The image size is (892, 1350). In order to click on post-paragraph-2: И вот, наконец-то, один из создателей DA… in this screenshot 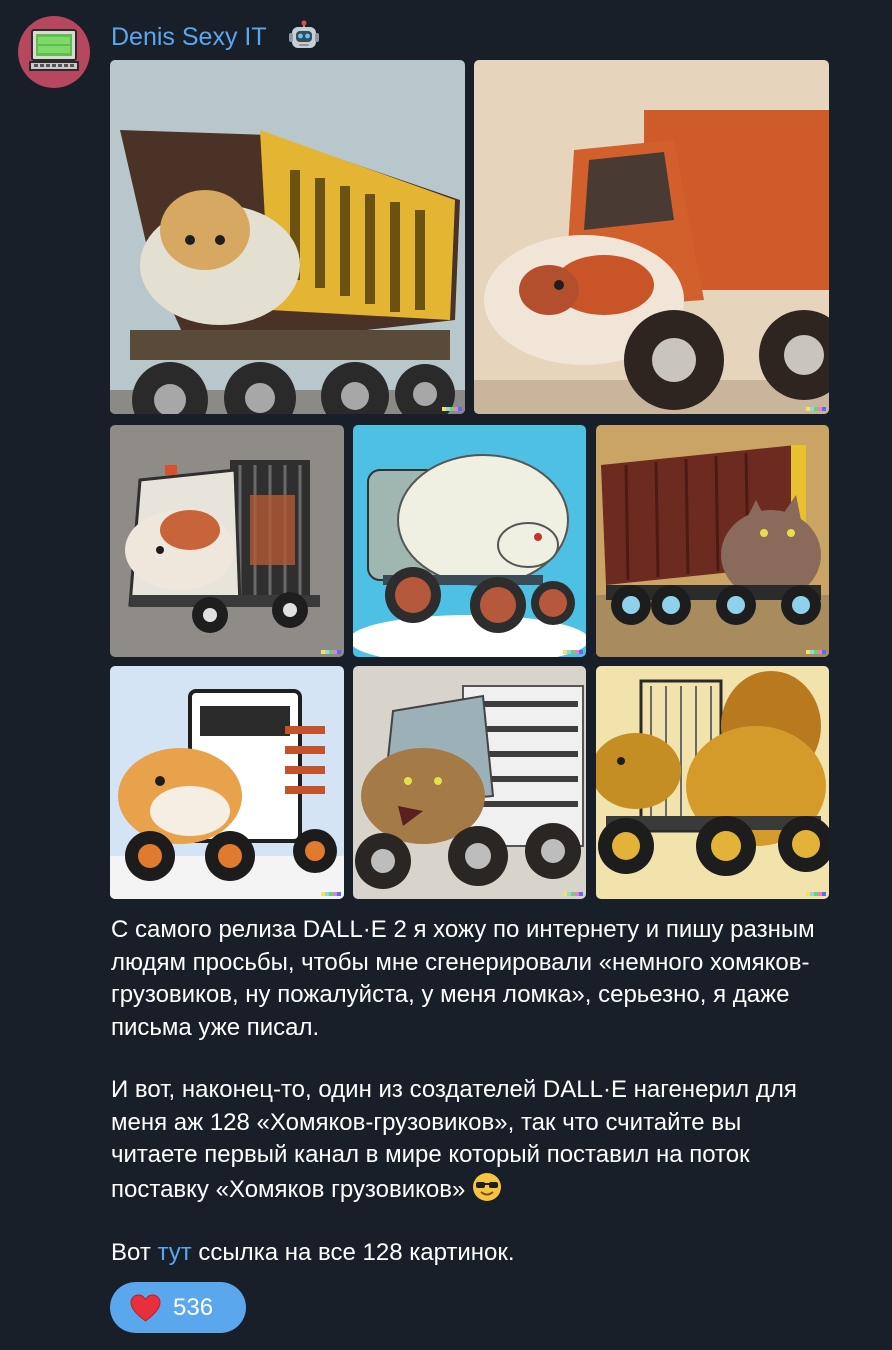, I will do `click(471, 1140)`.